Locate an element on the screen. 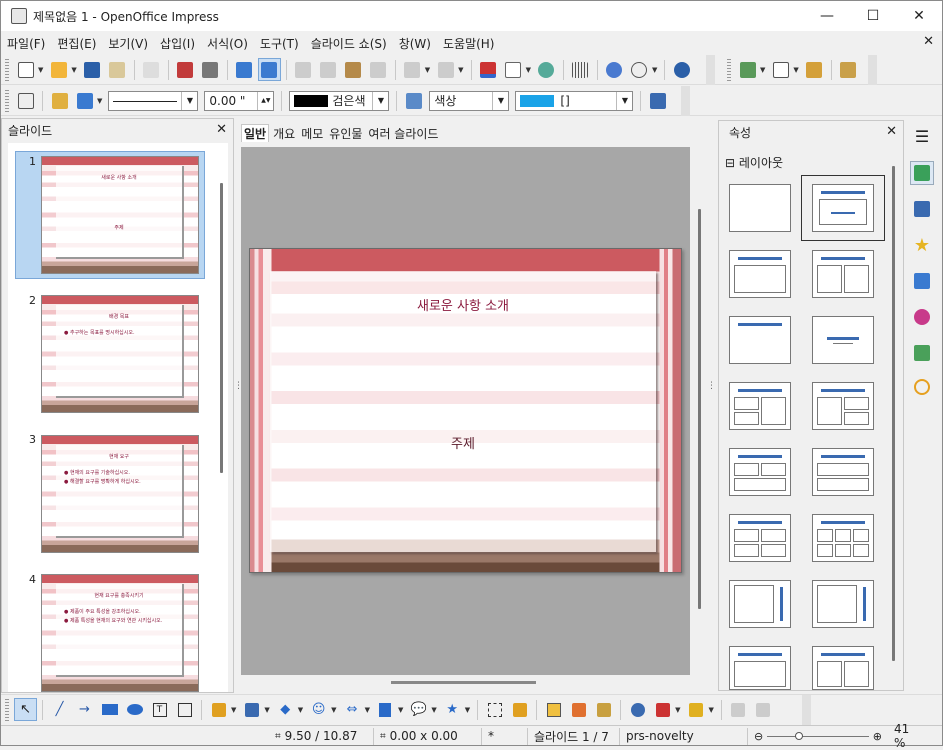 The image size is (943, 750). layout-title-content-over-content is located at coordinates (843, 472).